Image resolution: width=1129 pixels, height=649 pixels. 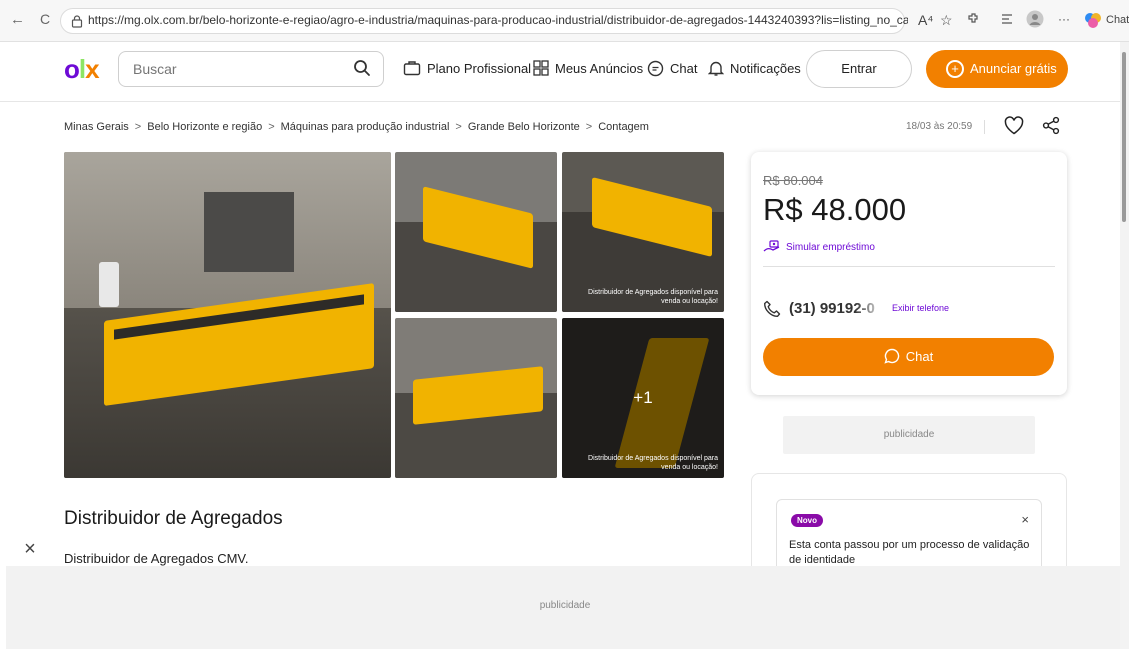 What do you see at coordinates (807, 520) in the screenshot?
I see `new-badge: Novo` at bounding box center [807, 520].